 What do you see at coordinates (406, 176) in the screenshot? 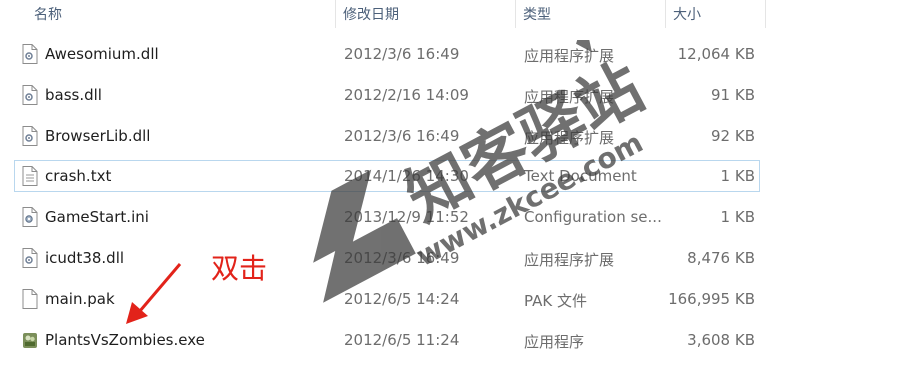
I see `file-modified: 2014/1/26 14:30` at bounding box center [406, 176].